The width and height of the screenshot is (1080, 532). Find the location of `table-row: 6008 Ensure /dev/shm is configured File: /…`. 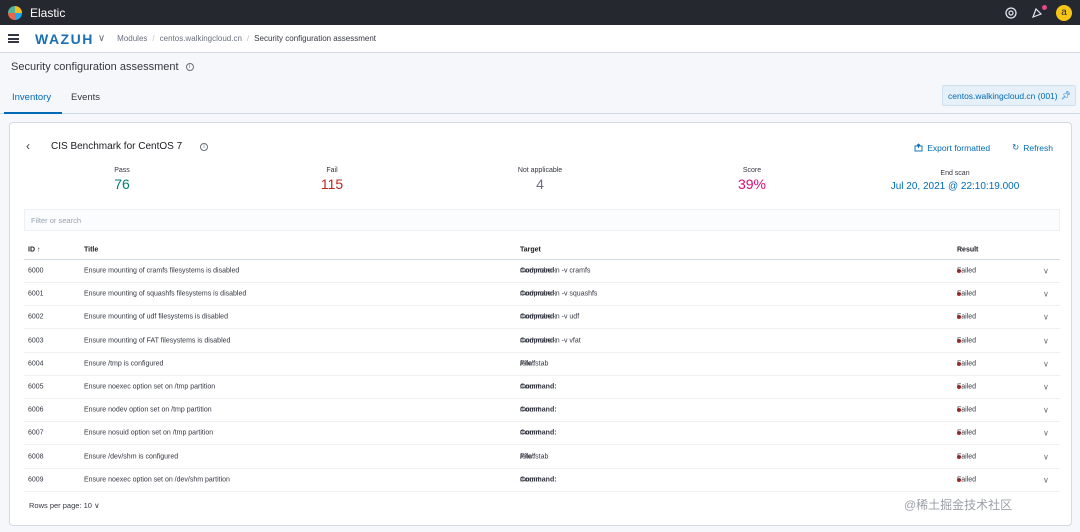

table-row: 6008 Ensure /dev/shm is configured File: /… is located at coordinates (542, 457).